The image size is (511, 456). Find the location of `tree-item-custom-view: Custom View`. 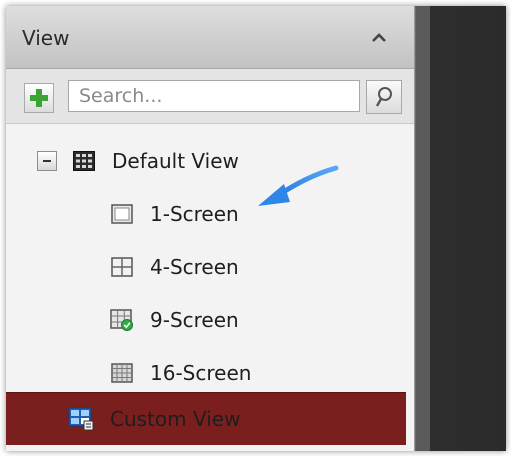

tree-item-custom-view: Custom View is located at coordinates (206, 418).